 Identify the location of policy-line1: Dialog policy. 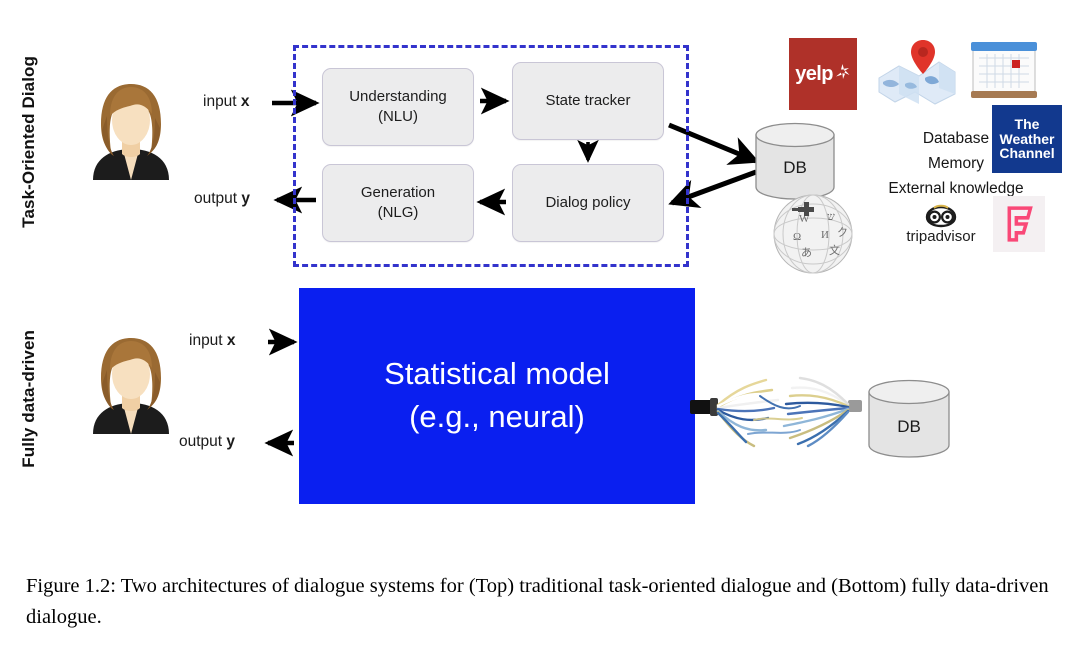
(588, 203).